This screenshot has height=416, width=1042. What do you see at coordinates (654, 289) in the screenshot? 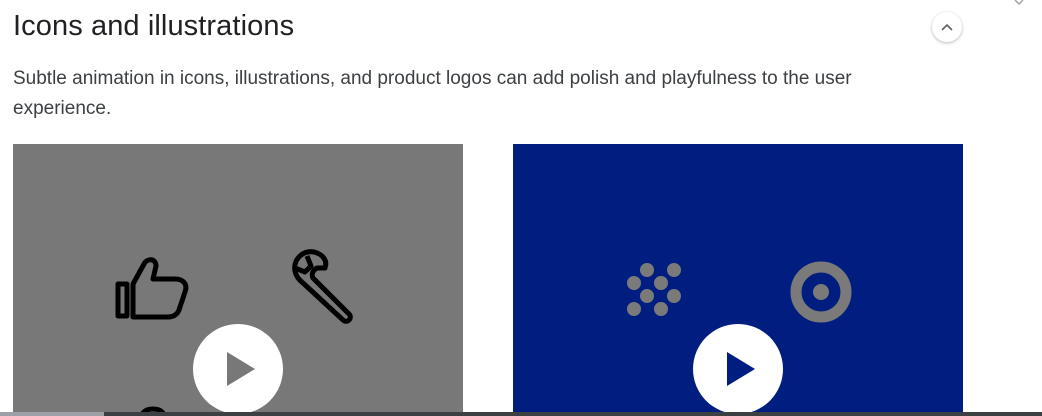
I see `dot-cluster-icon` at bounding box center [654, 289].